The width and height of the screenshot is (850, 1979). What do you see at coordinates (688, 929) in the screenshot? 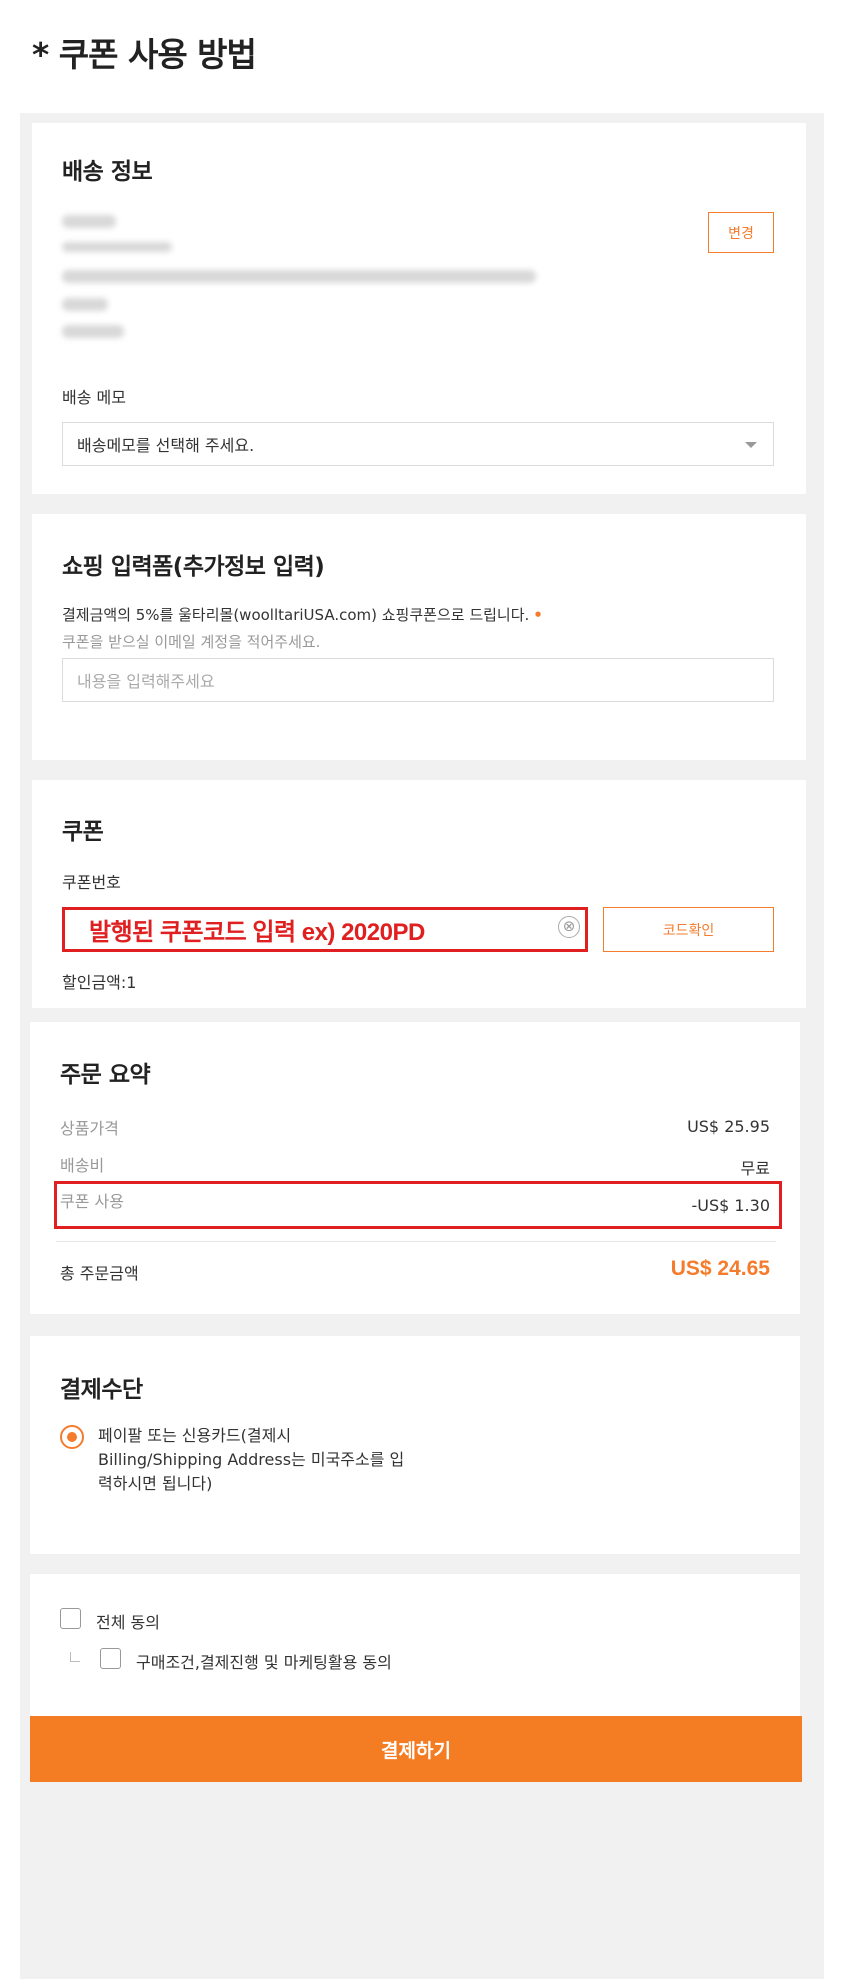
I see `check-code-button: 코드확인` at bounding box center [688, 929].